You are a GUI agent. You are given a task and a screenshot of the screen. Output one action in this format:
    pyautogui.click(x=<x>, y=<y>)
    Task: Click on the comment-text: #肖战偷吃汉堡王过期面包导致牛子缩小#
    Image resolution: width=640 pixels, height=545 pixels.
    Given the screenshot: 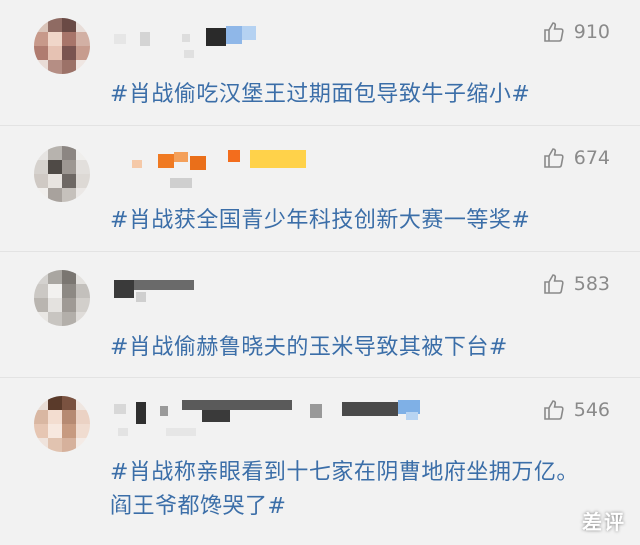 What is the action you would take?
    pyautogui.click(x=350, y=95)
    